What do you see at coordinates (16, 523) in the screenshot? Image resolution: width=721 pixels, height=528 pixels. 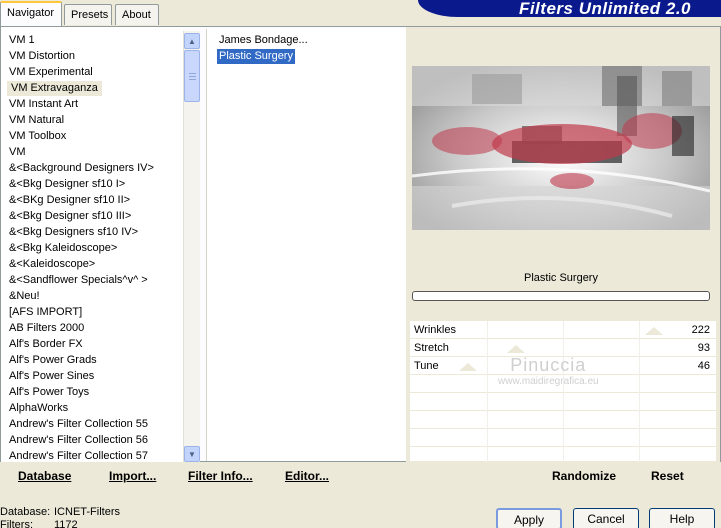 I see `filters-label: Filters:` at bounding box center [16, 523].